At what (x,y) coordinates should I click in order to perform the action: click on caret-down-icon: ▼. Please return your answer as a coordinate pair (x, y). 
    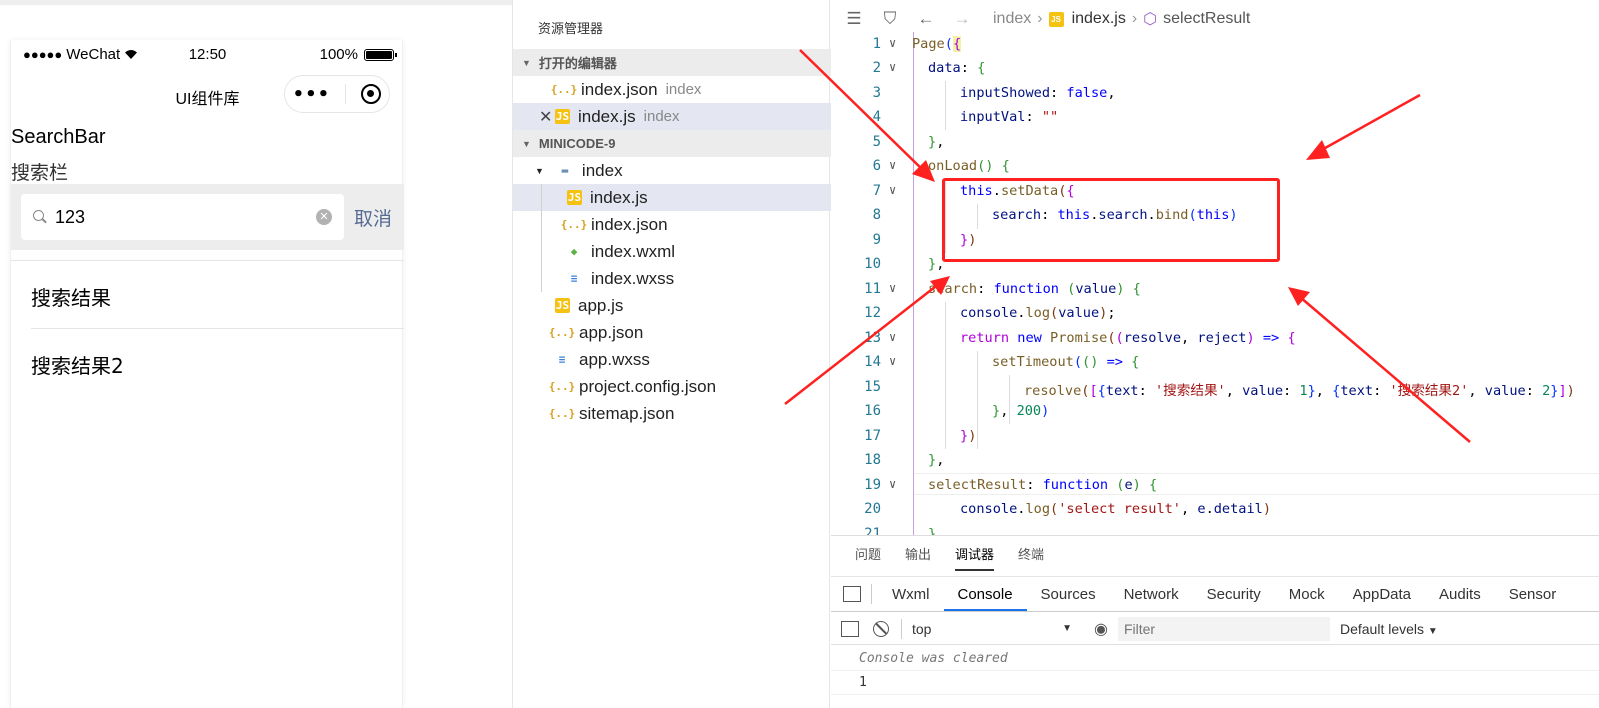
    Looking at the image, I should click on (539, 170).